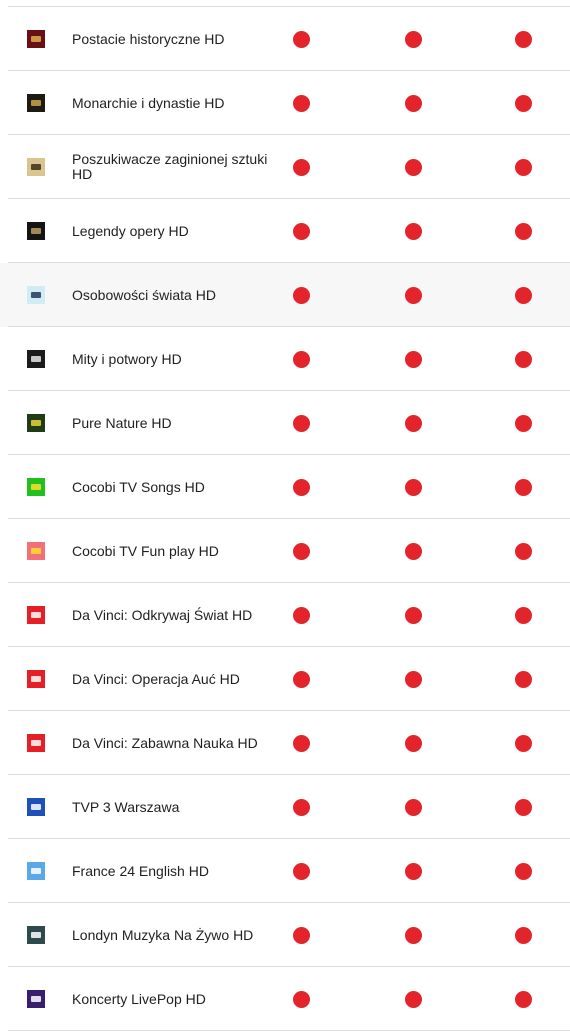 The width and height of the screenshot is (570, 1031). Describe the element at coordinates (285, 231) in the screenshot. I see `channel-row: Legendy opery HD` at that location.